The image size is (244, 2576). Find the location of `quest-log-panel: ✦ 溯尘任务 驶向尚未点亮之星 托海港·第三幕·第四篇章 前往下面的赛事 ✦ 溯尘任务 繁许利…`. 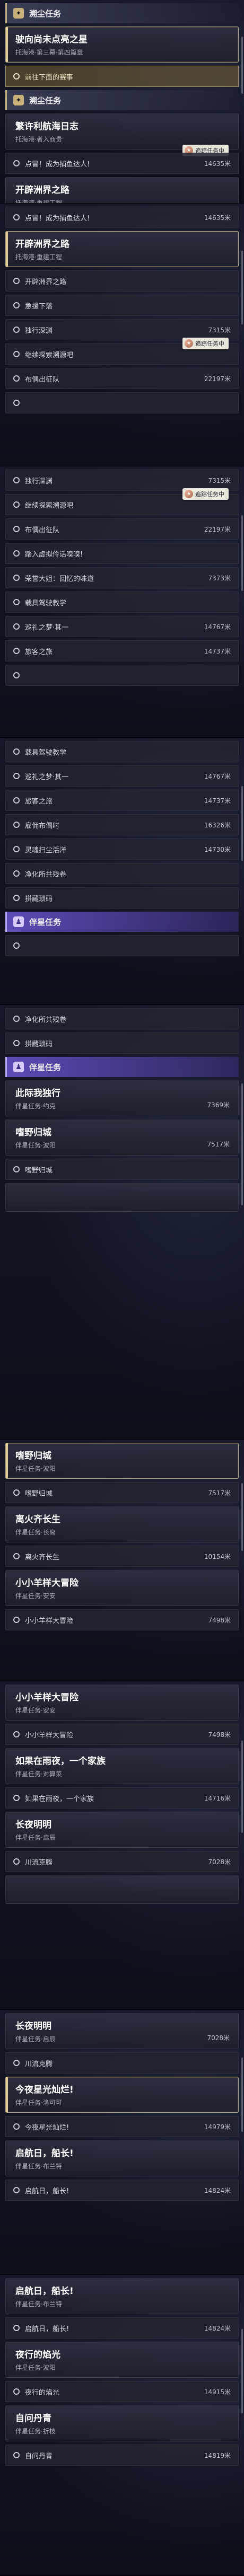

quest-log-panel: ✦ 溯尘任务 驶向尚未点亮之星 托海港·第三幕·第四篇章 前往下面的赛事 ✦ 溯尘任务 繁许利… is located at coordinates (122, 102).